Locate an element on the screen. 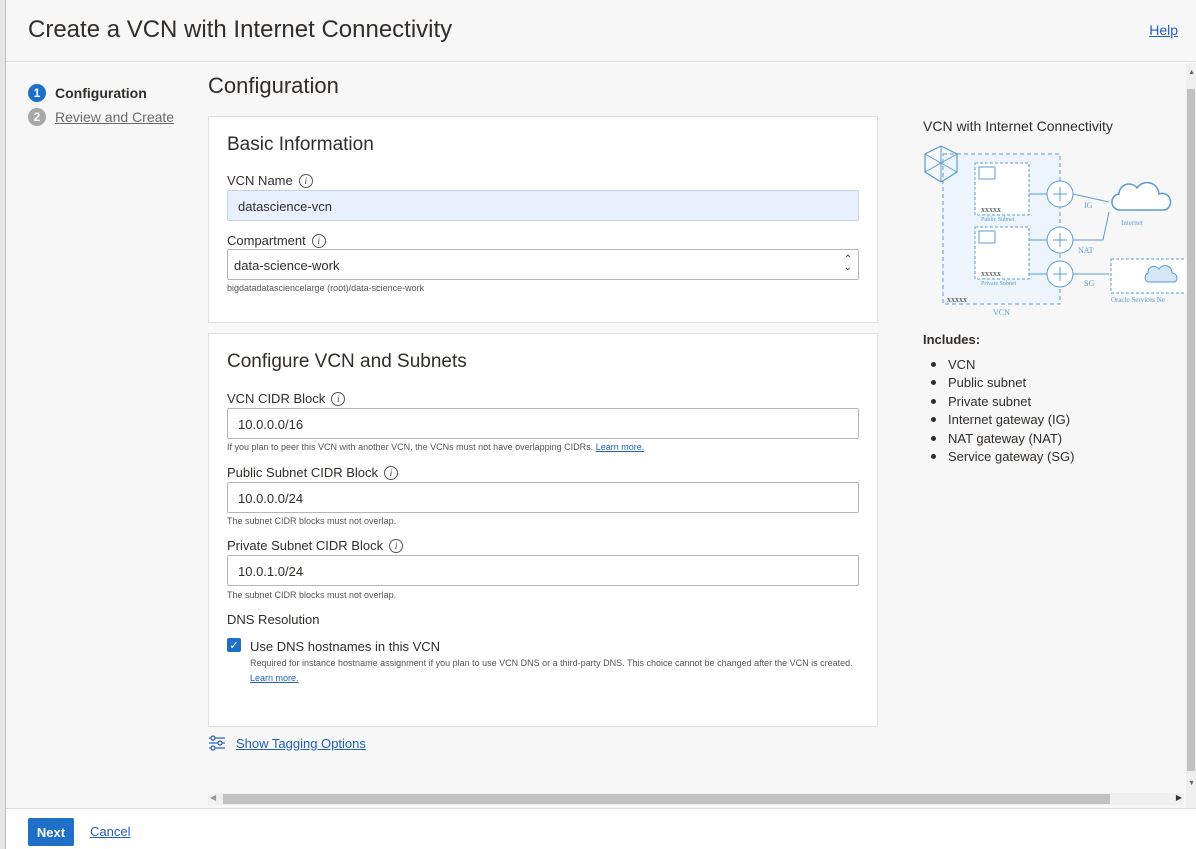 Image resolution: width=1196 pixels, height=849 pixels. public-cidr-label: Public Subnet CIDR Block i is located at coordinates (313, 472).